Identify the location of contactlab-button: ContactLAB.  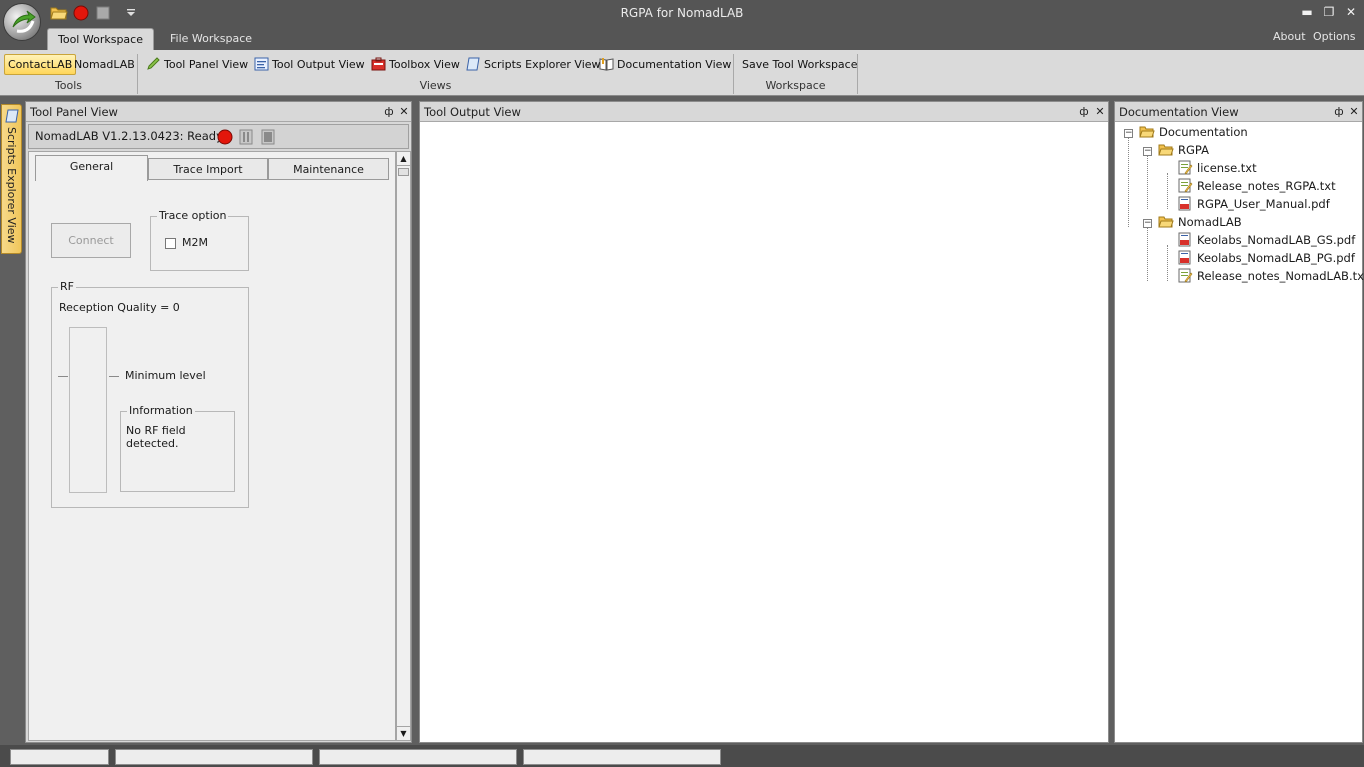
(40, 64).